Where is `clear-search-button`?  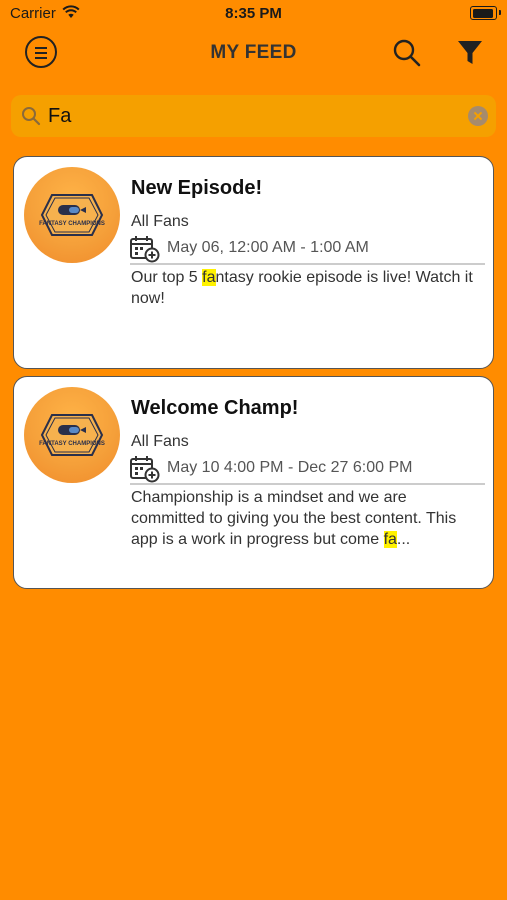
clear-search-button is located at coordinates (478, 116).